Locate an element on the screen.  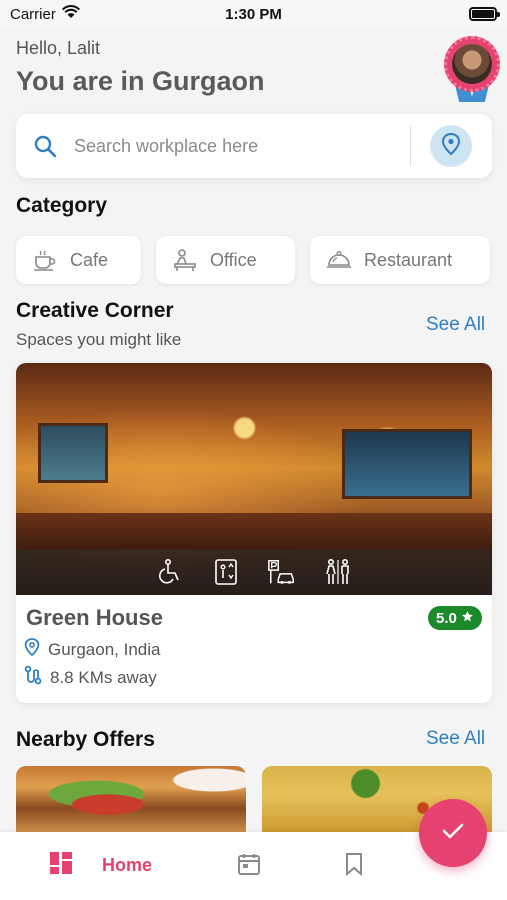
search-divider is located at coordinates (410, 146).